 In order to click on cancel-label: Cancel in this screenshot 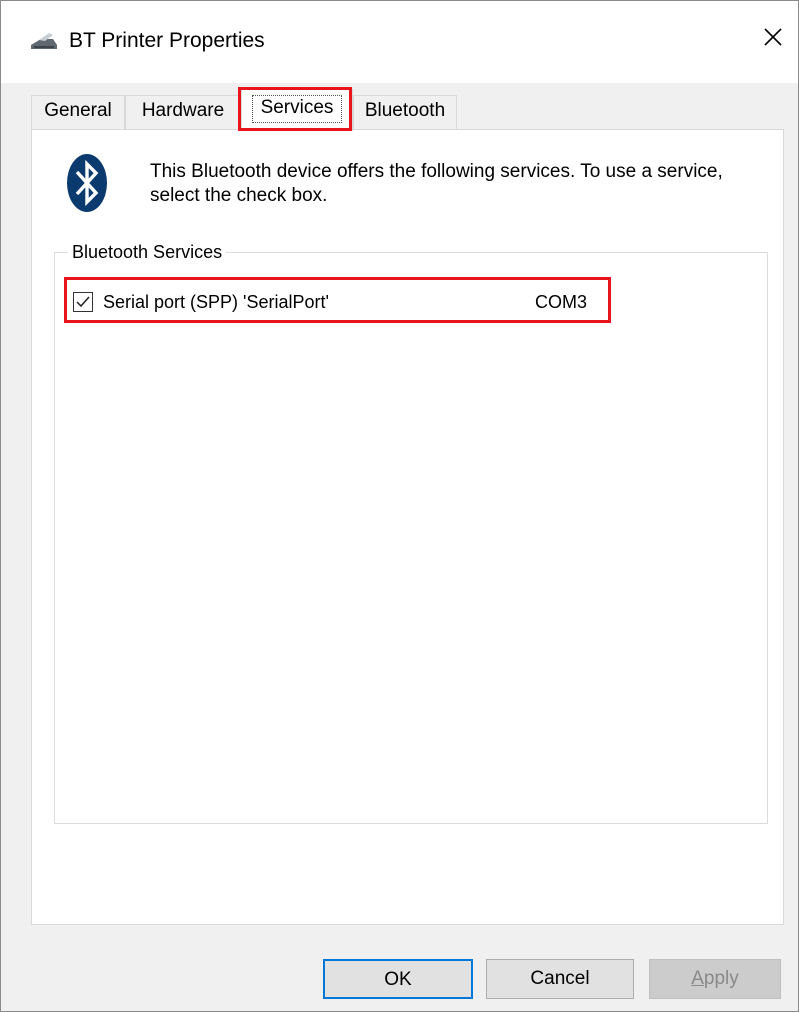, I will do `click(560, 978)`.